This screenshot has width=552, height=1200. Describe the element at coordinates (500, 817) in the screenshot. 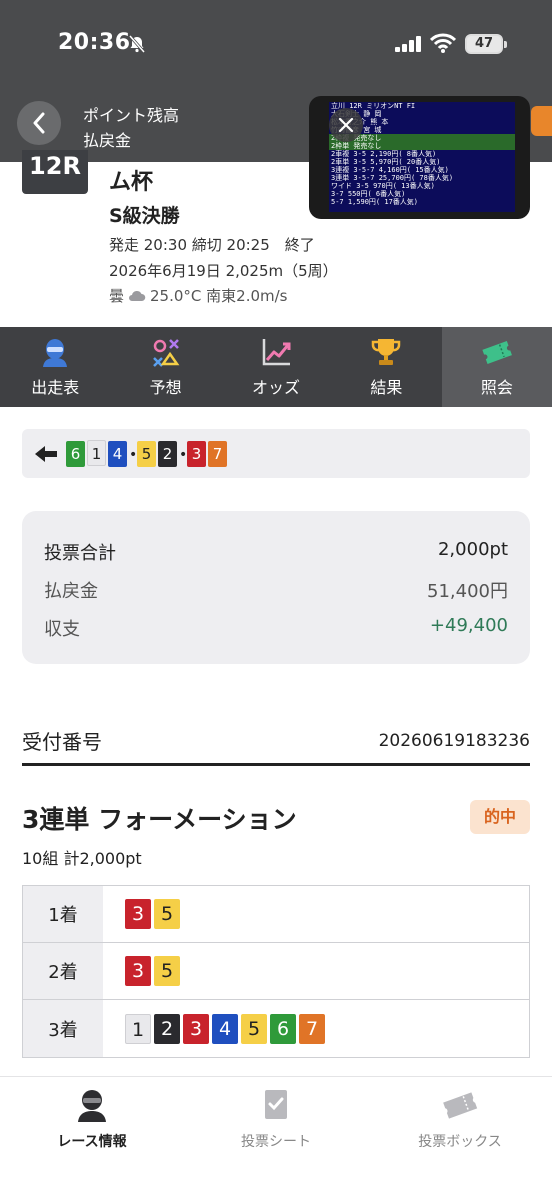

I see `hit-badge: 的中` at that location.